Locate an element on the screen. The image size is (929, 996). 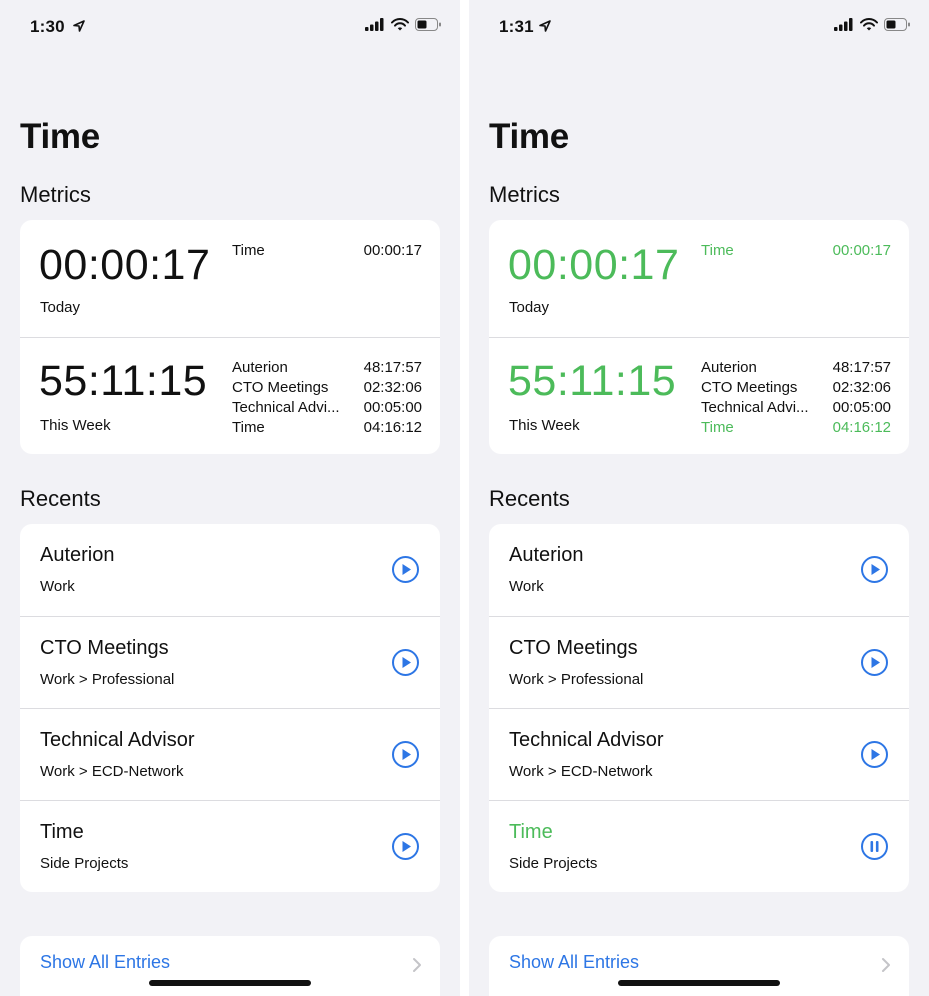
metrics-header: Metrics is located at coordinates (55, 194).